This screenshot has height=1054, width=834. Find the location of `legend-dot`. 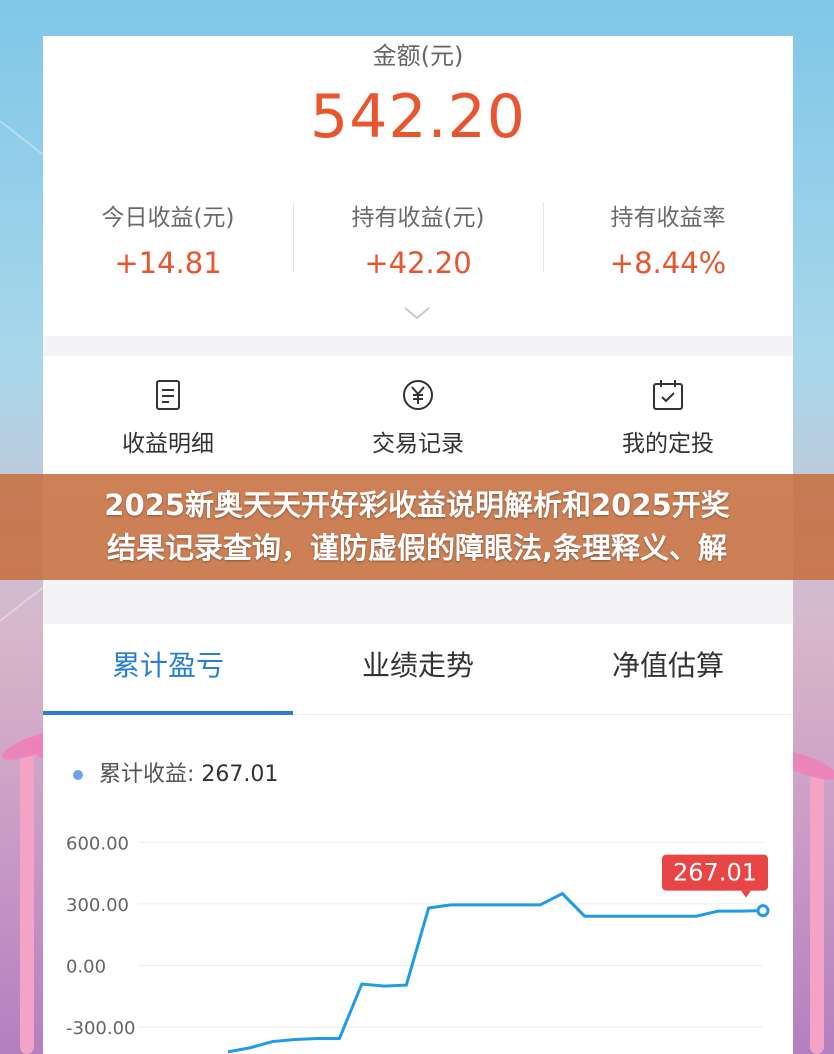

legend-dot is located at coordinates (78, 775).